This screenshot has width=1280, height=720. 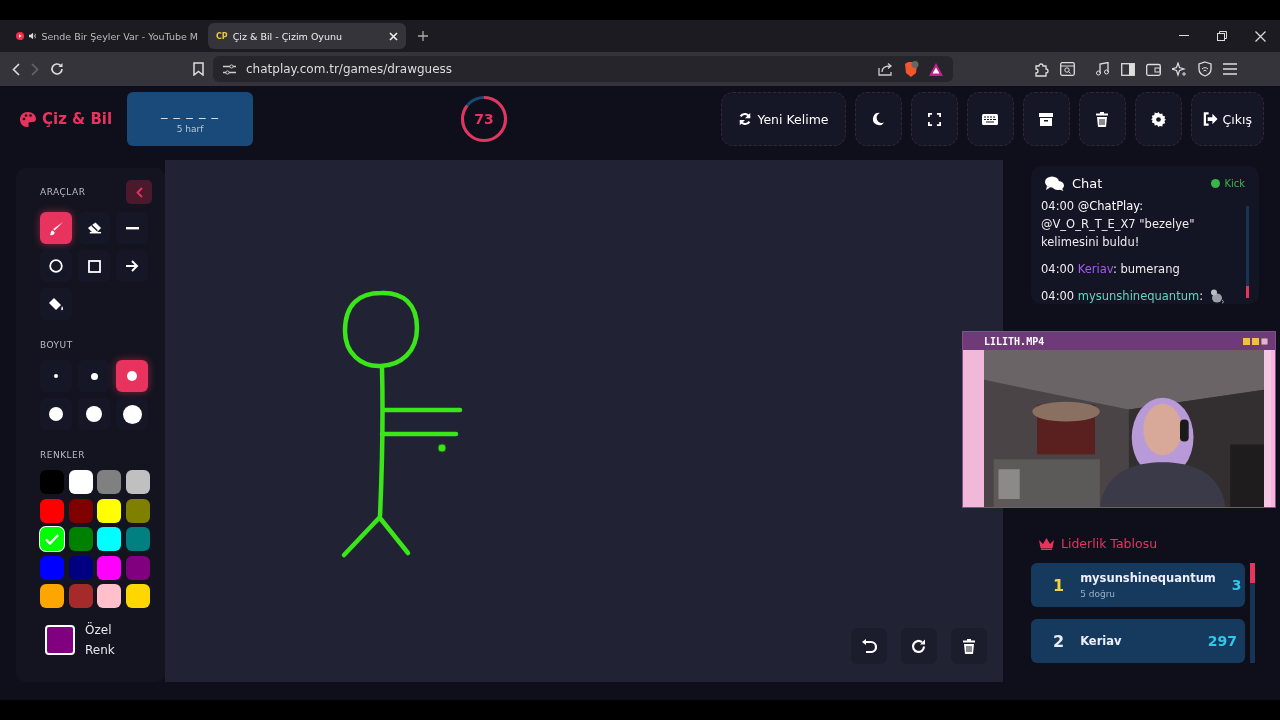 What do you see at coordinates (1222, 641) in the screenshot?
I see `score: 297` at bounding box center [1222, 641].